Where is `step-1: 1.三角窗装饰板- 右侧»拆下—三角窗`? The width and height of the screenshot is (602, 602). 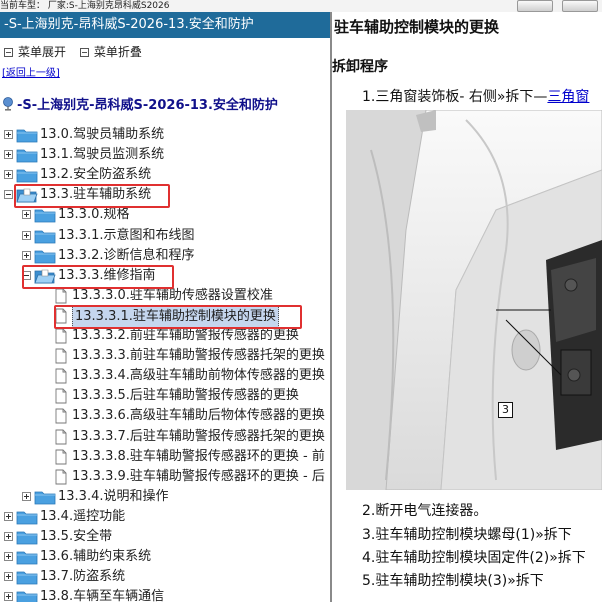 step-1: 1.三角窗装饰板- 右侧»拆下—三角窗 is located at coordinates (475, 96).